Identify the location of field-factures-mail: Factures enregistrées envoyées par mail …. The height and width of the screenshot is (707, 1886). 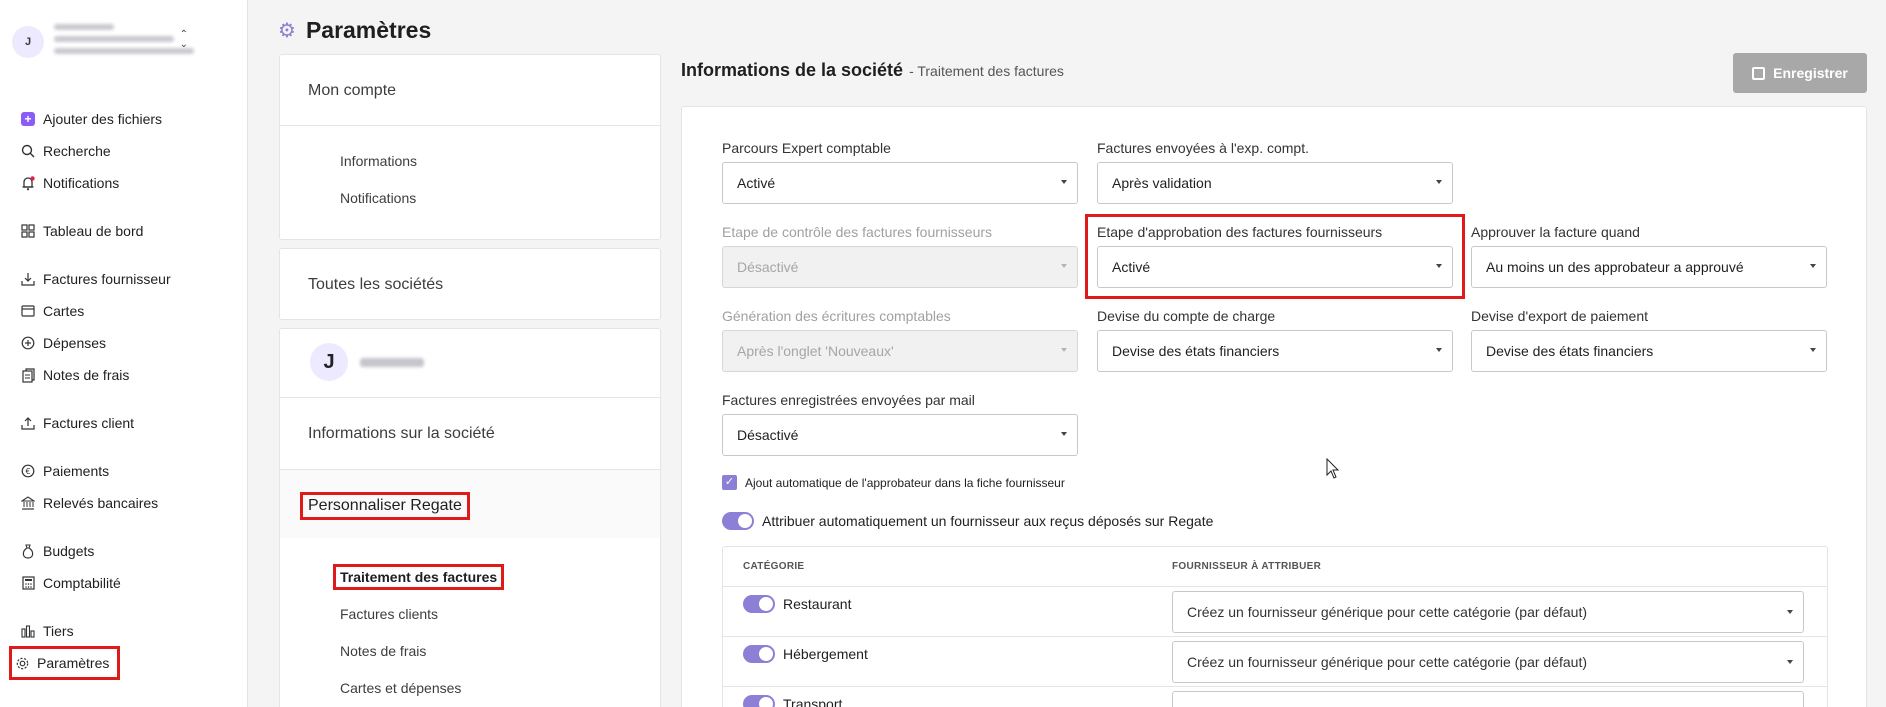
(900, 424).